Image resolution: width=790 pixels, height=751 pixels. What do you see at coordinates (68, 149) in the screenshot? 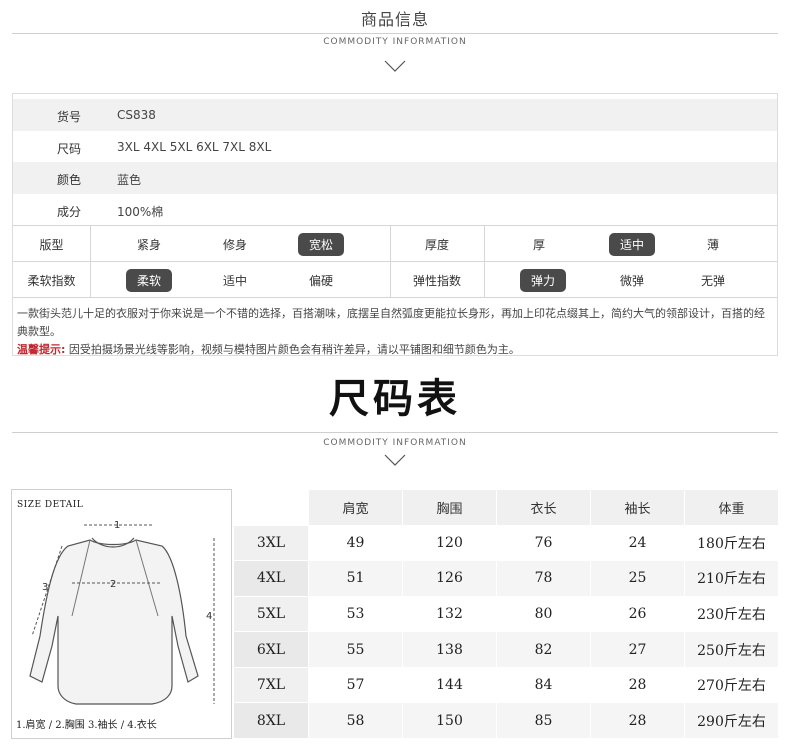
I see `info-label: 尺码` at bounding box center [68, 149].